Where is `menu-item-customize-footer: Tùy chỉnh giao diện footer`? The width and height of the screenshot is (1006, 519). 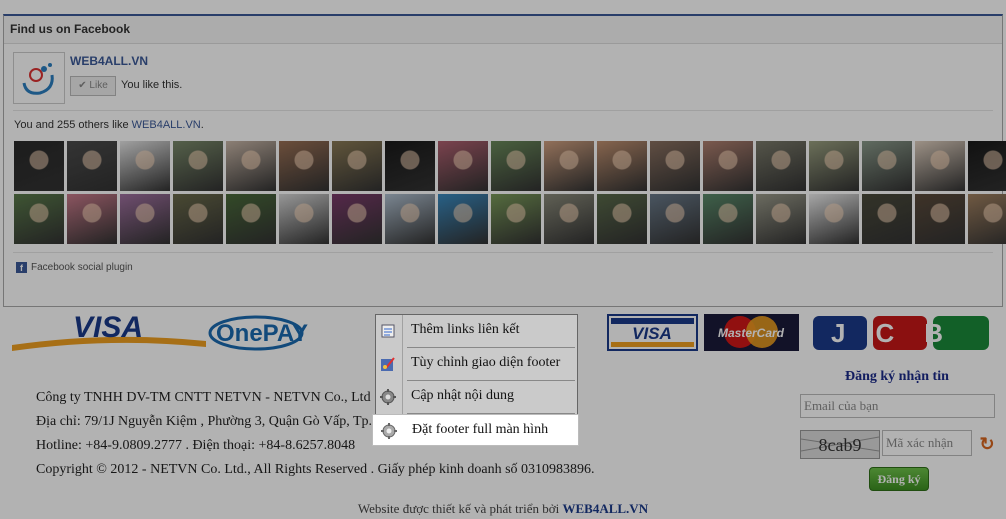
menu-item-customize-footer: Tùy chỉnh giao diện footer is located at coordinates (477, 364).